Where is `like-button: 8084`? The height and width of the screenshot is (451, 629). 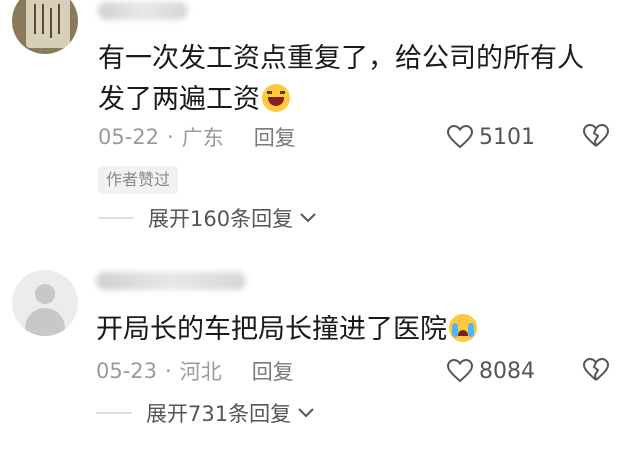 like-button: 8084 is located at coordinates (491, 371).